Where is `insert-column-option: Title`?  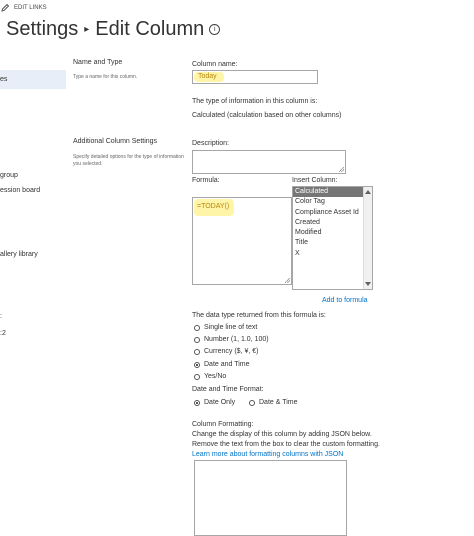 insert-column-option: Title is located at coordinates (332, 243).